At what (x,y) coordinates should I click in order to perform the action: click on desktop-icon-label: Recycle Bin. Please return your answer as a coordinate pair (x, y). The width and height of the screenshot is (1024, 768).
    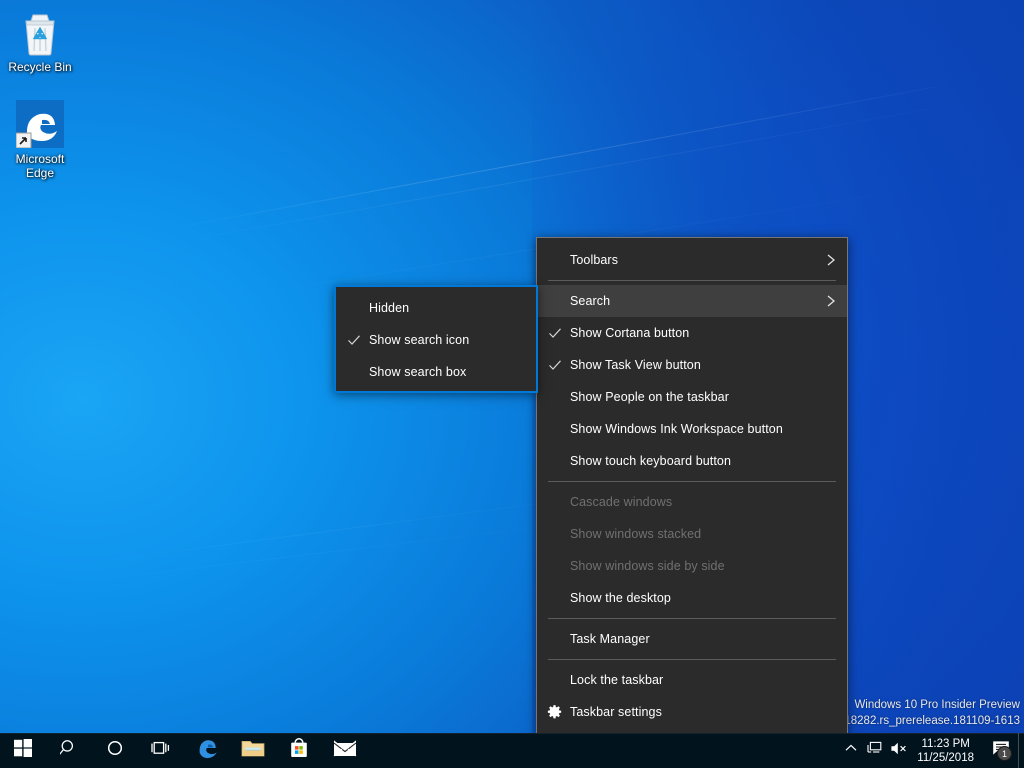
    Looking at the image, I should click on (40, 67).